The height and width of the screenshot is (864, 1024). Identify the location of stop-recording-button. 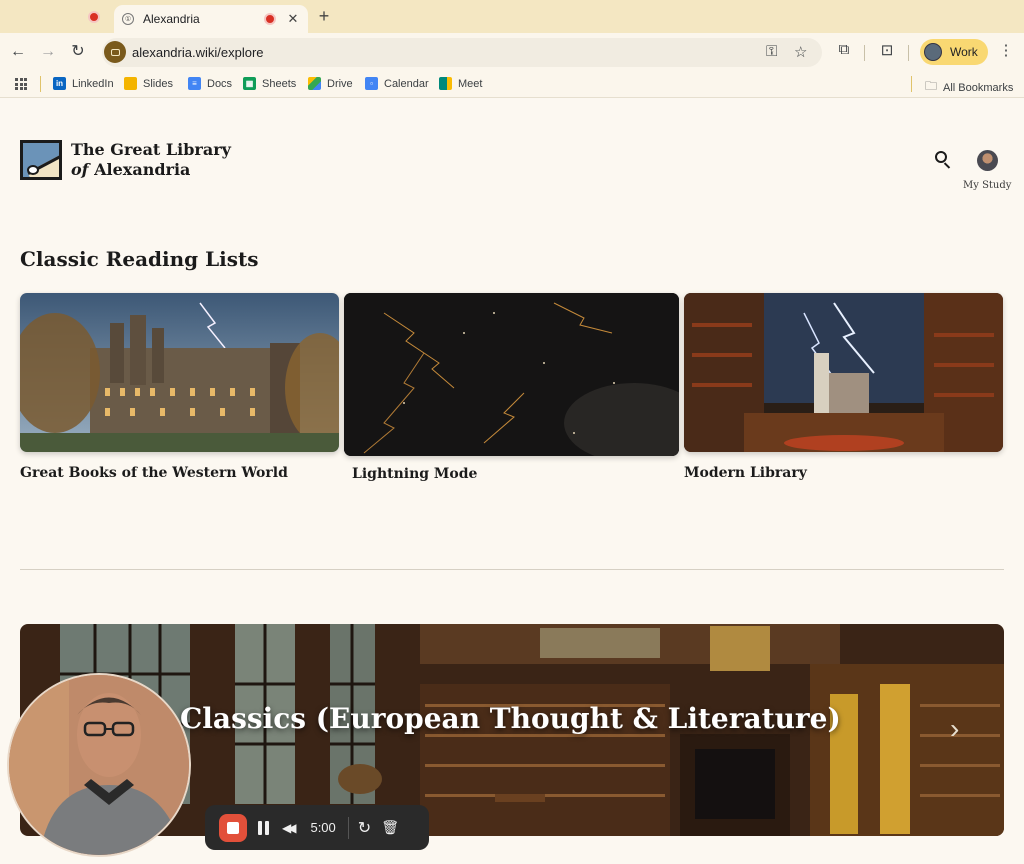
(233, 827).